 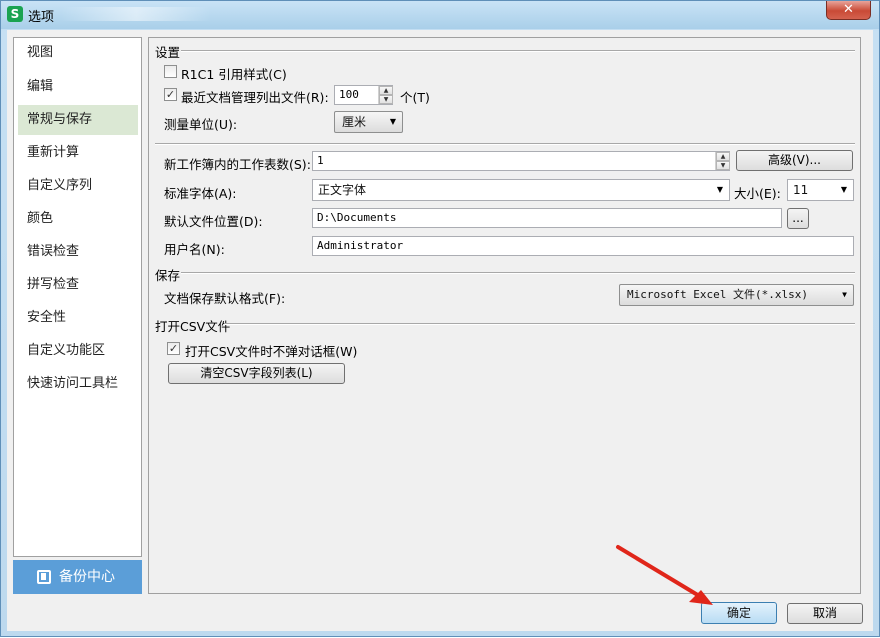 I want to click on nav-item-error-checking: 错误检查, so click(x=77, y=252).